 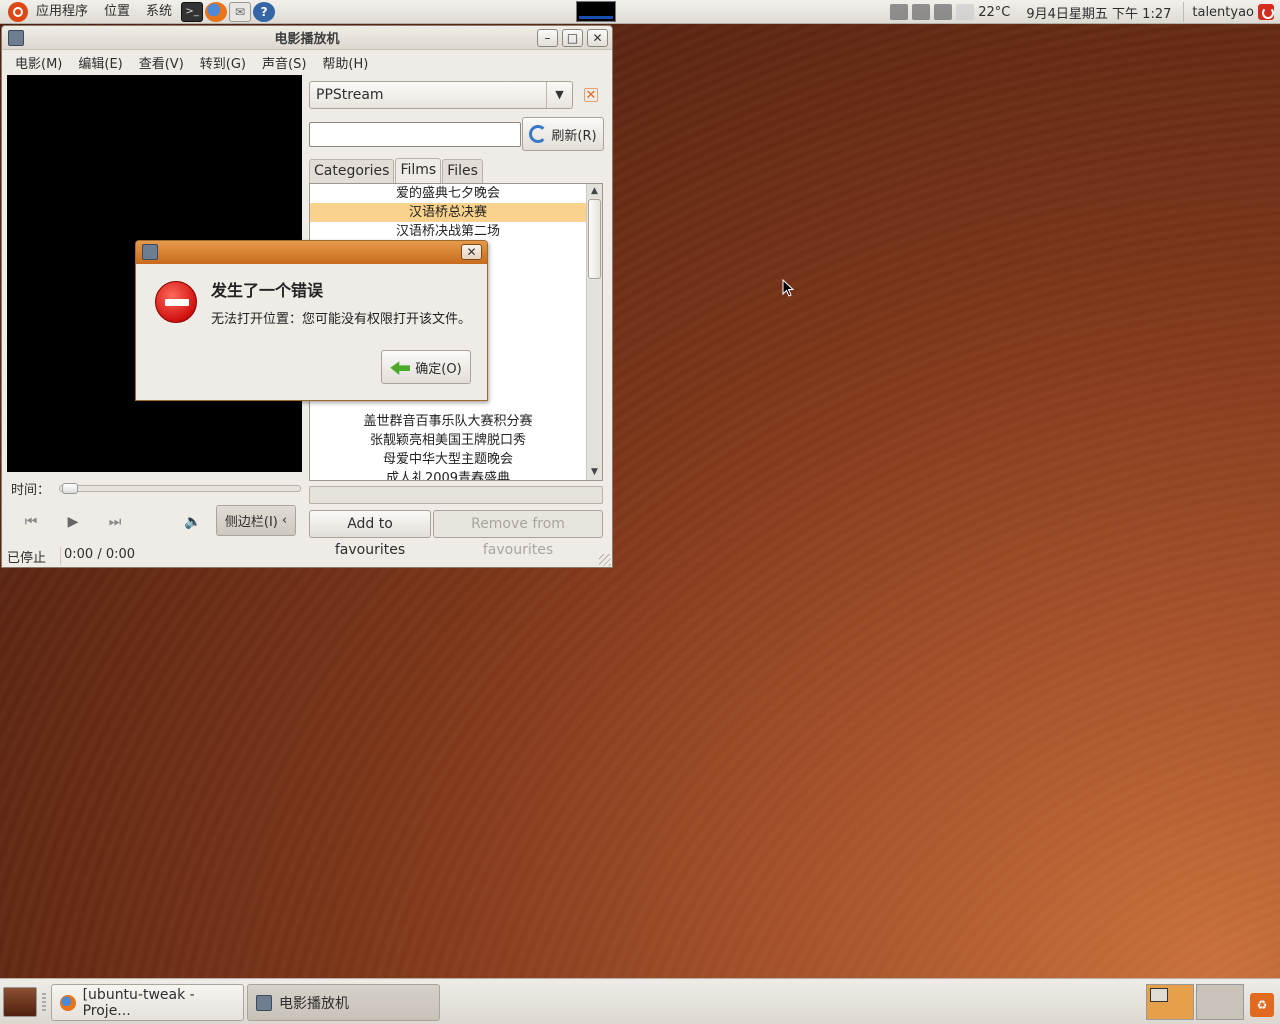 I want to click on refresh-label: 刷新(R), so click(x=574, y=136).